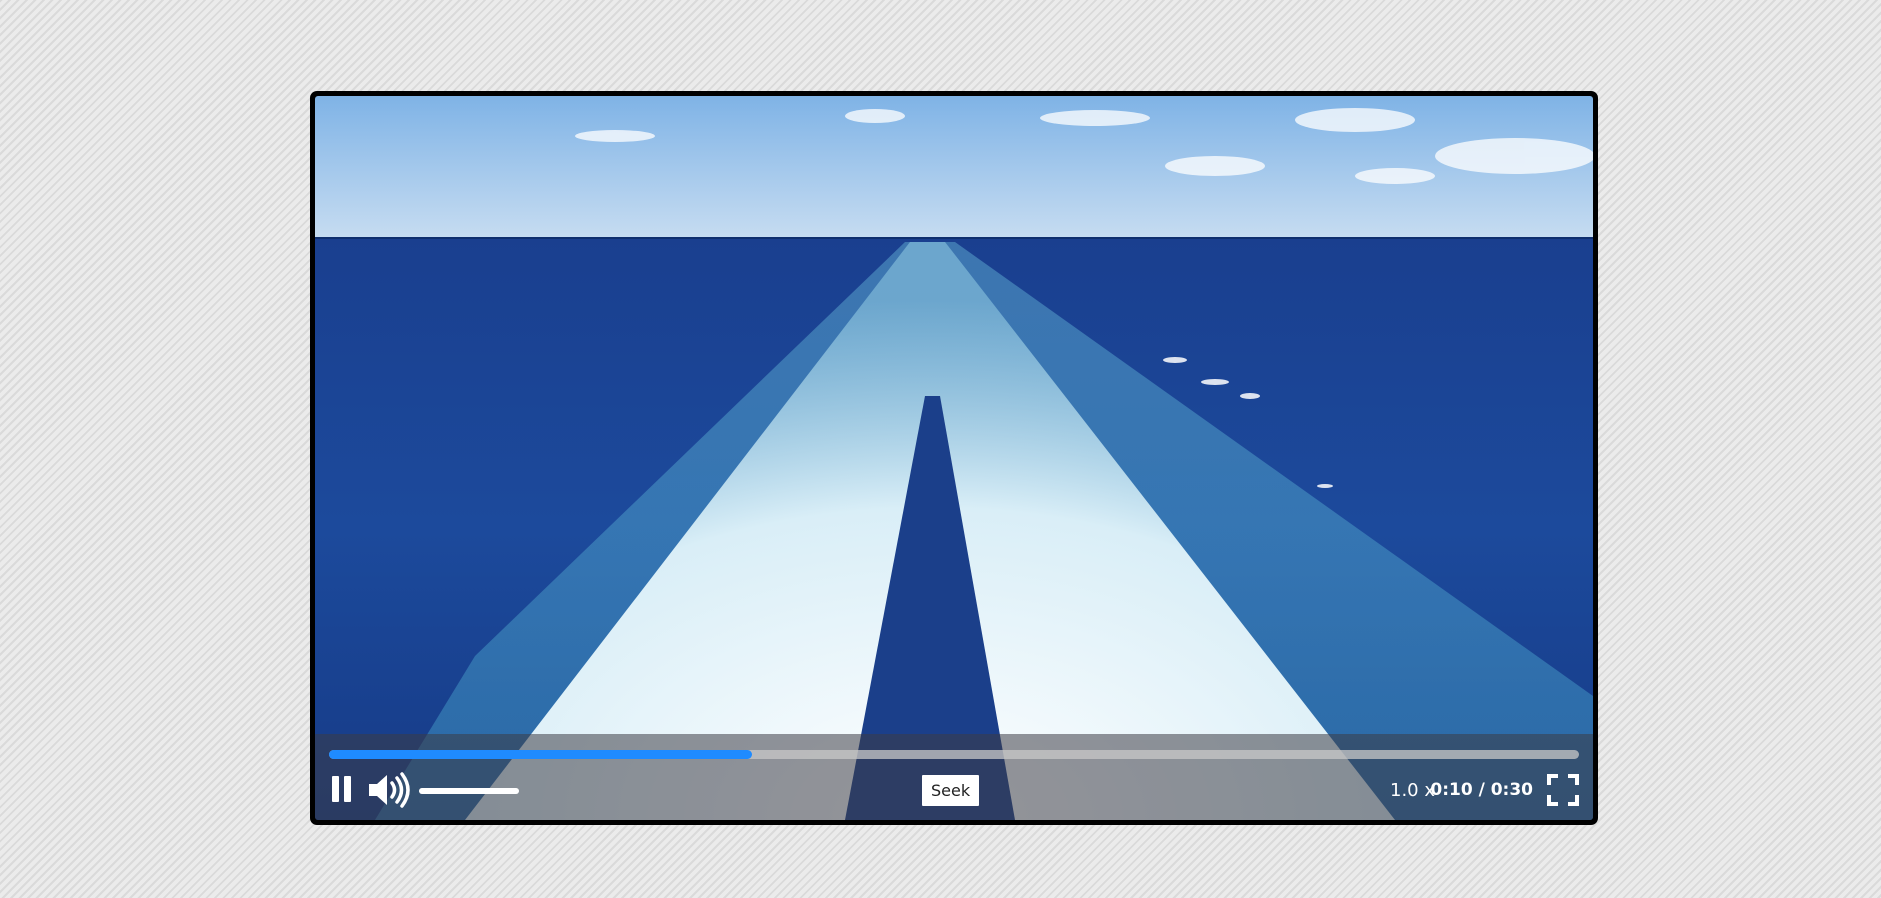  What do you see at coordinates (341, 789) in the screenshot?
I see `pause-button` at bounding box center [341, 789].